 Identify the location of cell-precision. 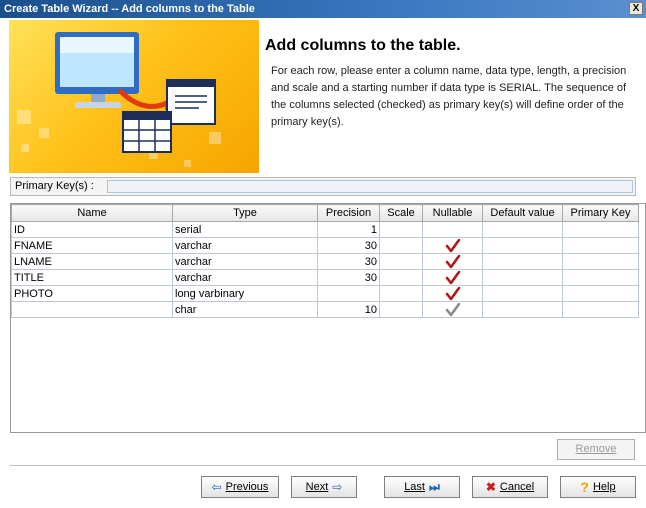
(348, 293).